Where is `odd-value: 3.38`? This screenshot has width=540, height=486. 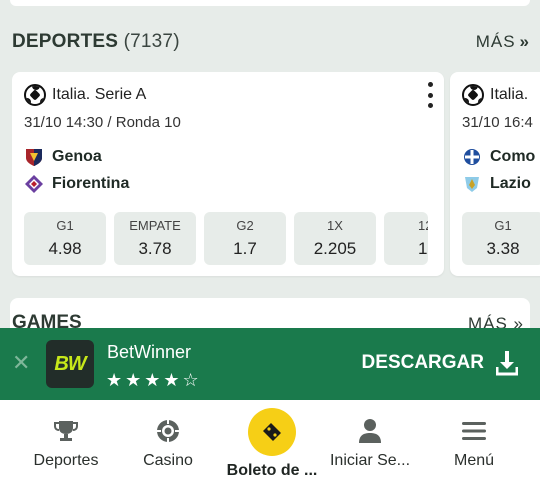 odd-value: 3.38 is located at coordinates (503, 248).